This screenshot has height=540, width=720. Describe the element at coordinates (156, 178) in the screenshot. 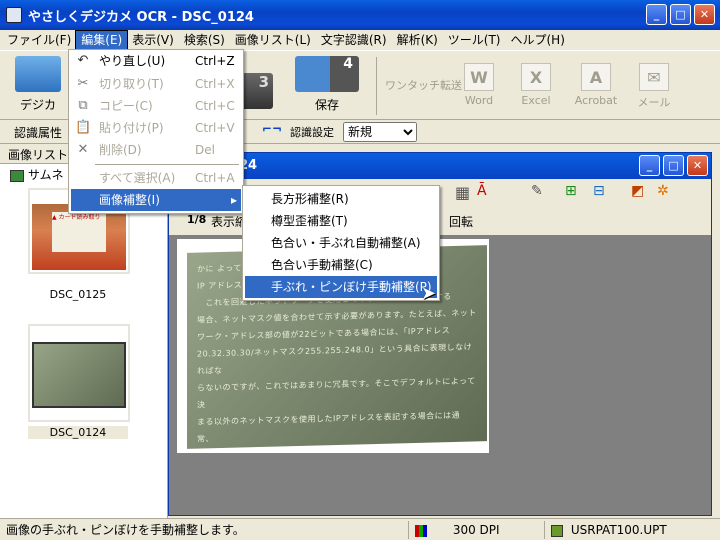

I see `menu-select-all: すべて選択(A) Ctrl+A` at that location.